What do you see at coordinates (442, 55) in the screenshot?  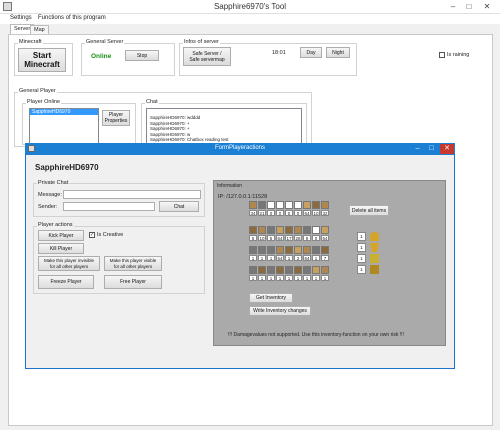 I see `is-raining-checkbox` at bounding box center [442, 55].